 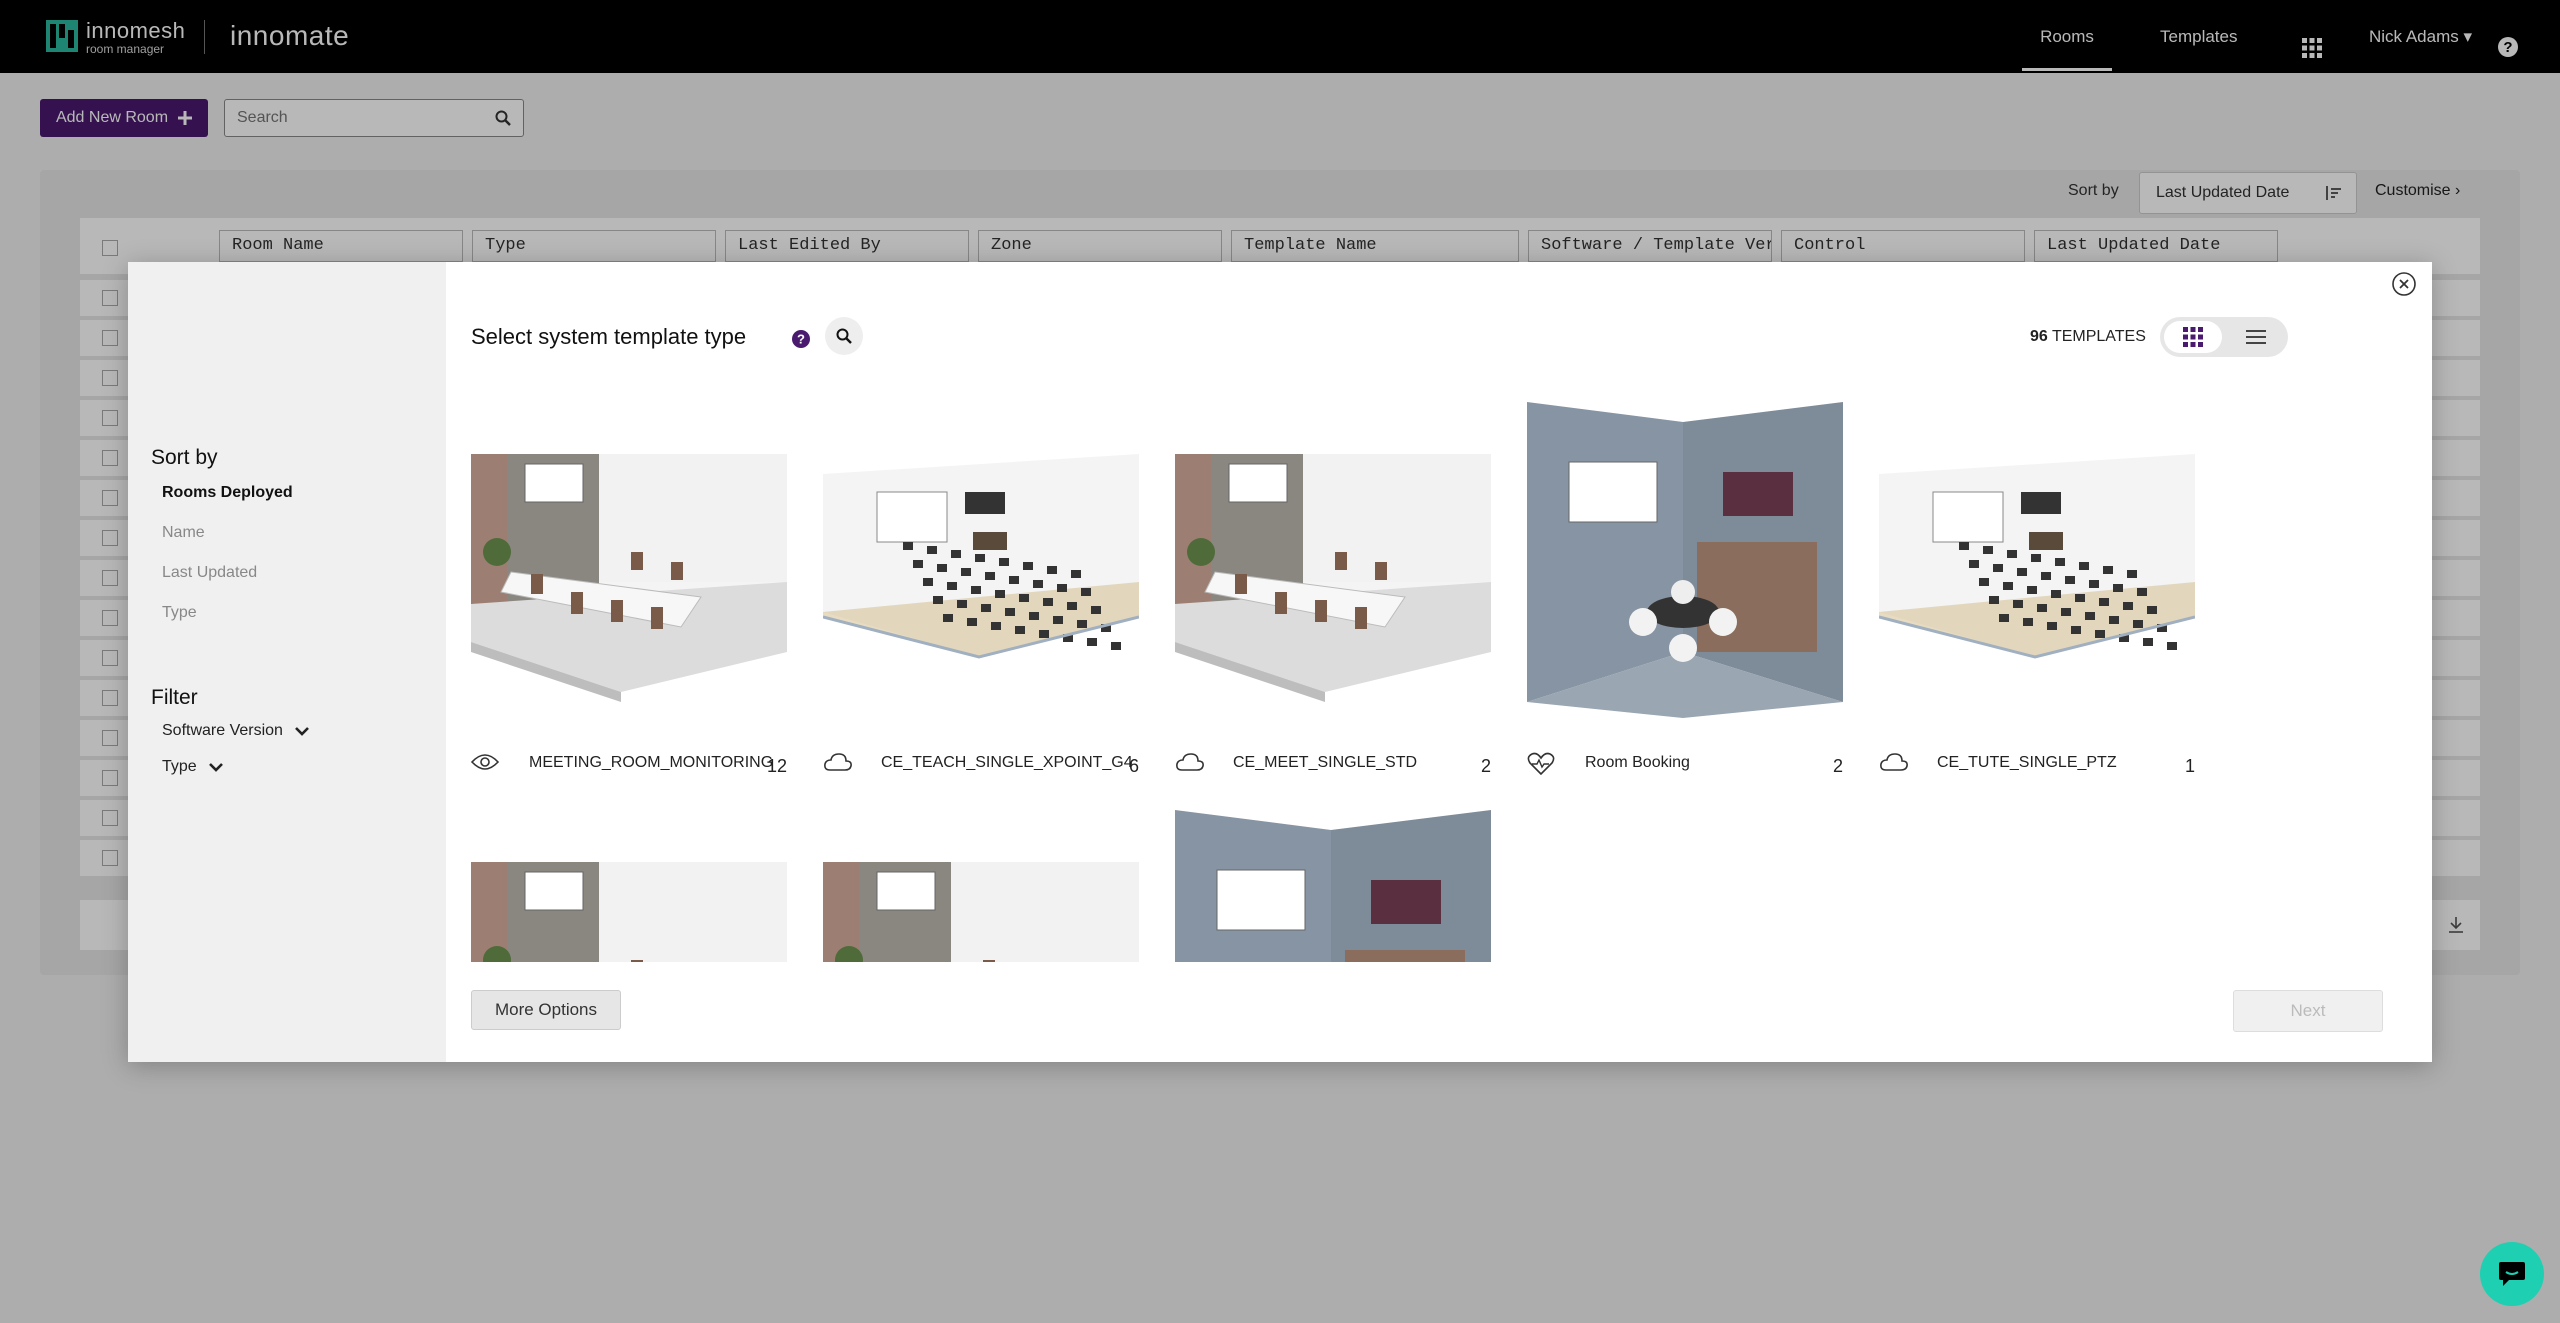 I want to click on filter-software-version: Software Version, so click(x=235, y=731).